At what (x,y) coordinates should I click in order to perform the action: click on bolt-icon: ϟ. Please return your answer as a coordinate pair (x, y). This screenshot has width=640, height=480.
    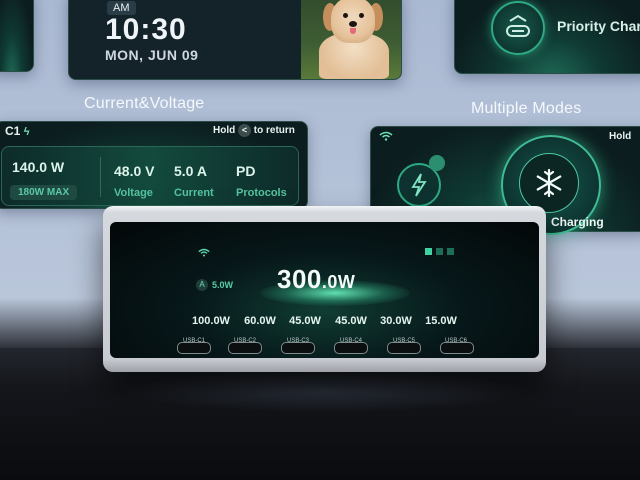
    Looking at the image, I should click on (26, 132).